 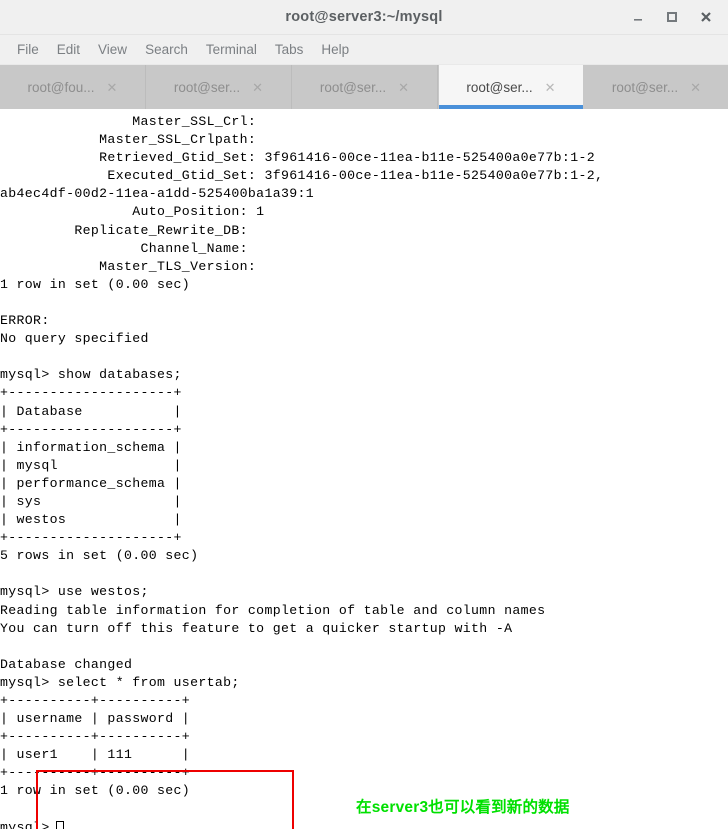 What do you see at coordinates (289, 49) in the screenshot?
I see `menu-item-tabs: Tabs` at bounding box center [289, 49].